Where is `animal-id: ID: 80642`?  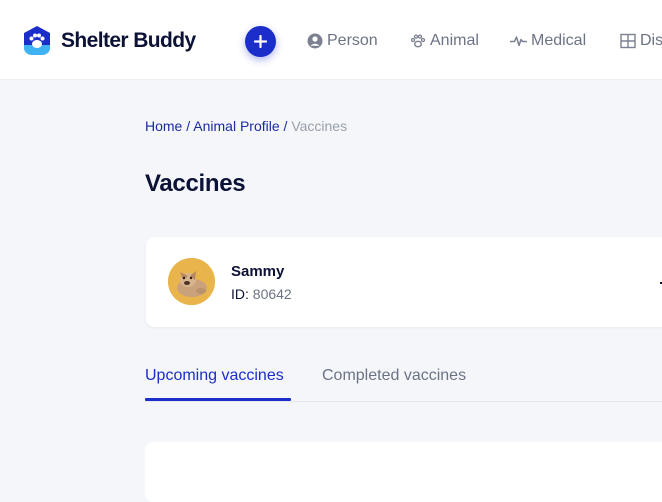
animal-id: ID: 80642 is located at coordinates (261, 294).